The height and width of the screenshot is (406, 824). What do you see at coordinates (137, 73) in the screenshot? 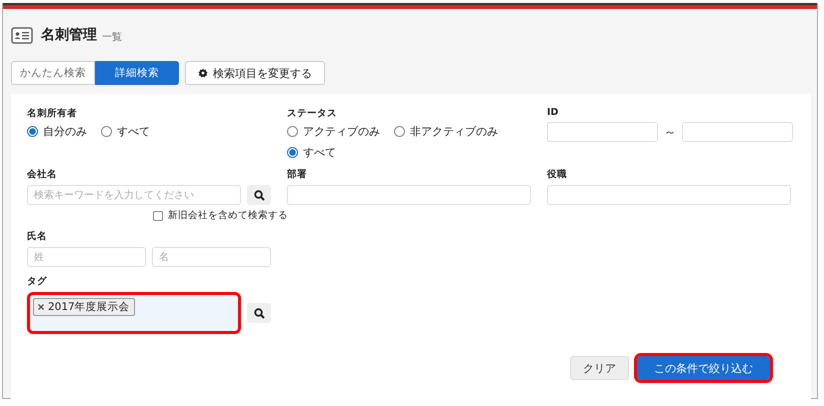
I see `search-tab: 詳細検索` at bounding box center [137, 73].